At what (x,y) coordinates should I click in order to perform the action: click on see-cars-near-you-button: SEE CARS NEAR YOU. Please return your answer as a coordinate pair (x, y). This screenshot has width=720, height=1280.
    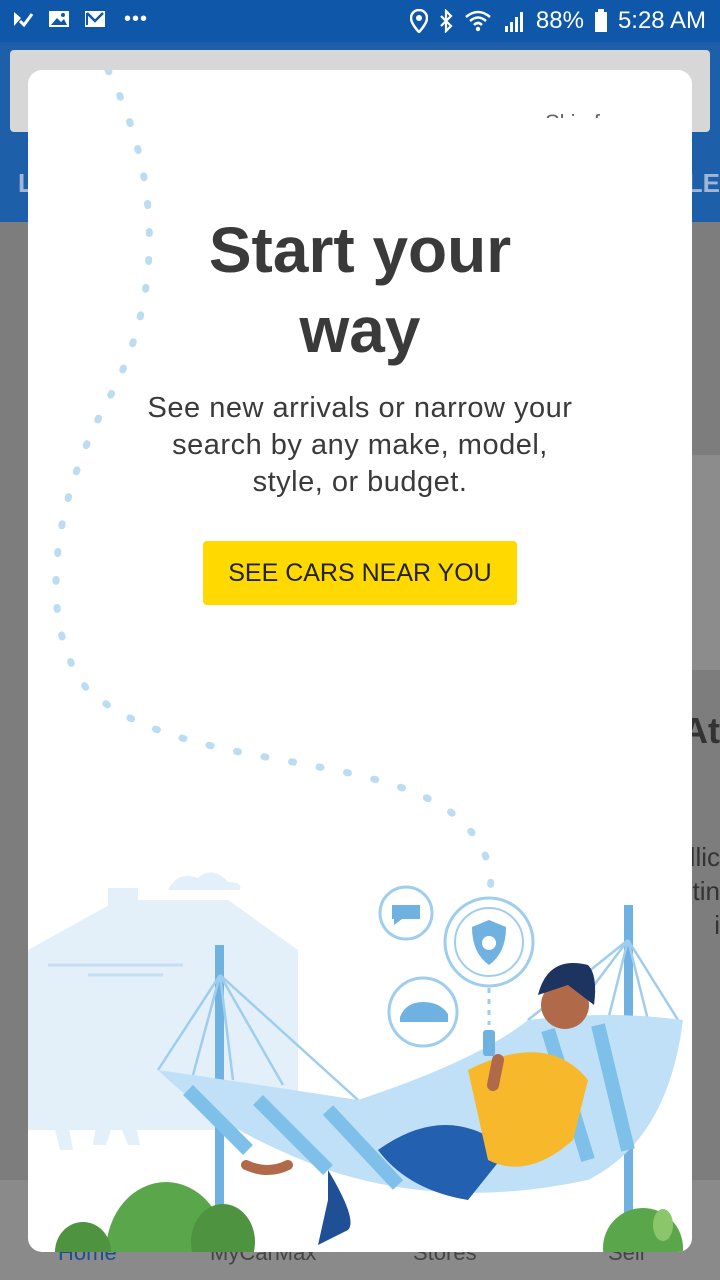
    Looking at the image, I should click on (360, 573).